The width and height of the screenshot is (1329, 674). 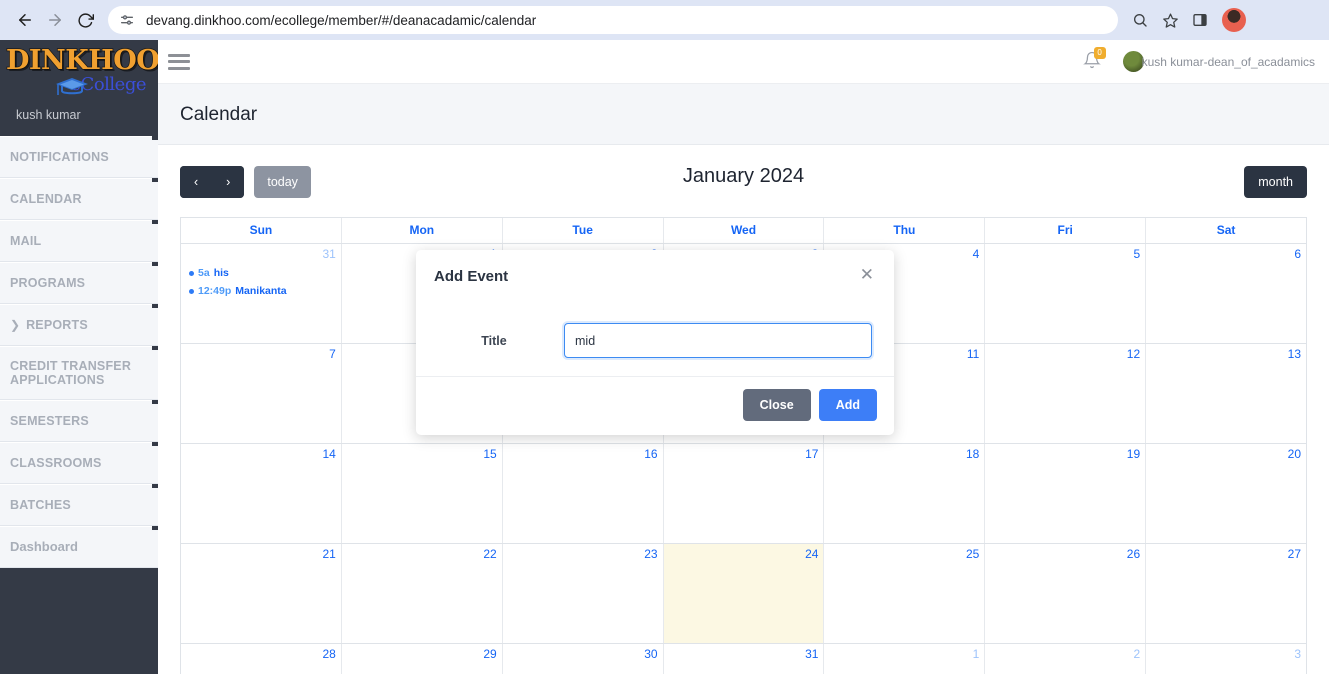 I want to click on calendar-day-cell: 31, so click(x=744, y=659).